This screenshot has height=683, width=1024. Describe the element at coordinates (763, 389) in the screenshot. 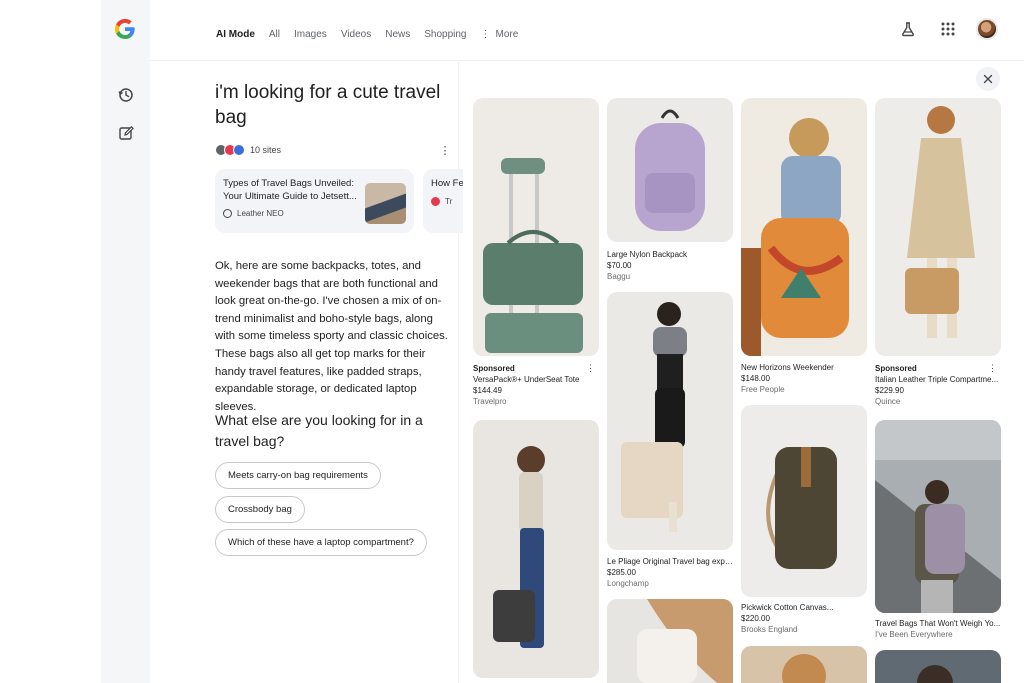

I see `product-store: Free People` at that location.